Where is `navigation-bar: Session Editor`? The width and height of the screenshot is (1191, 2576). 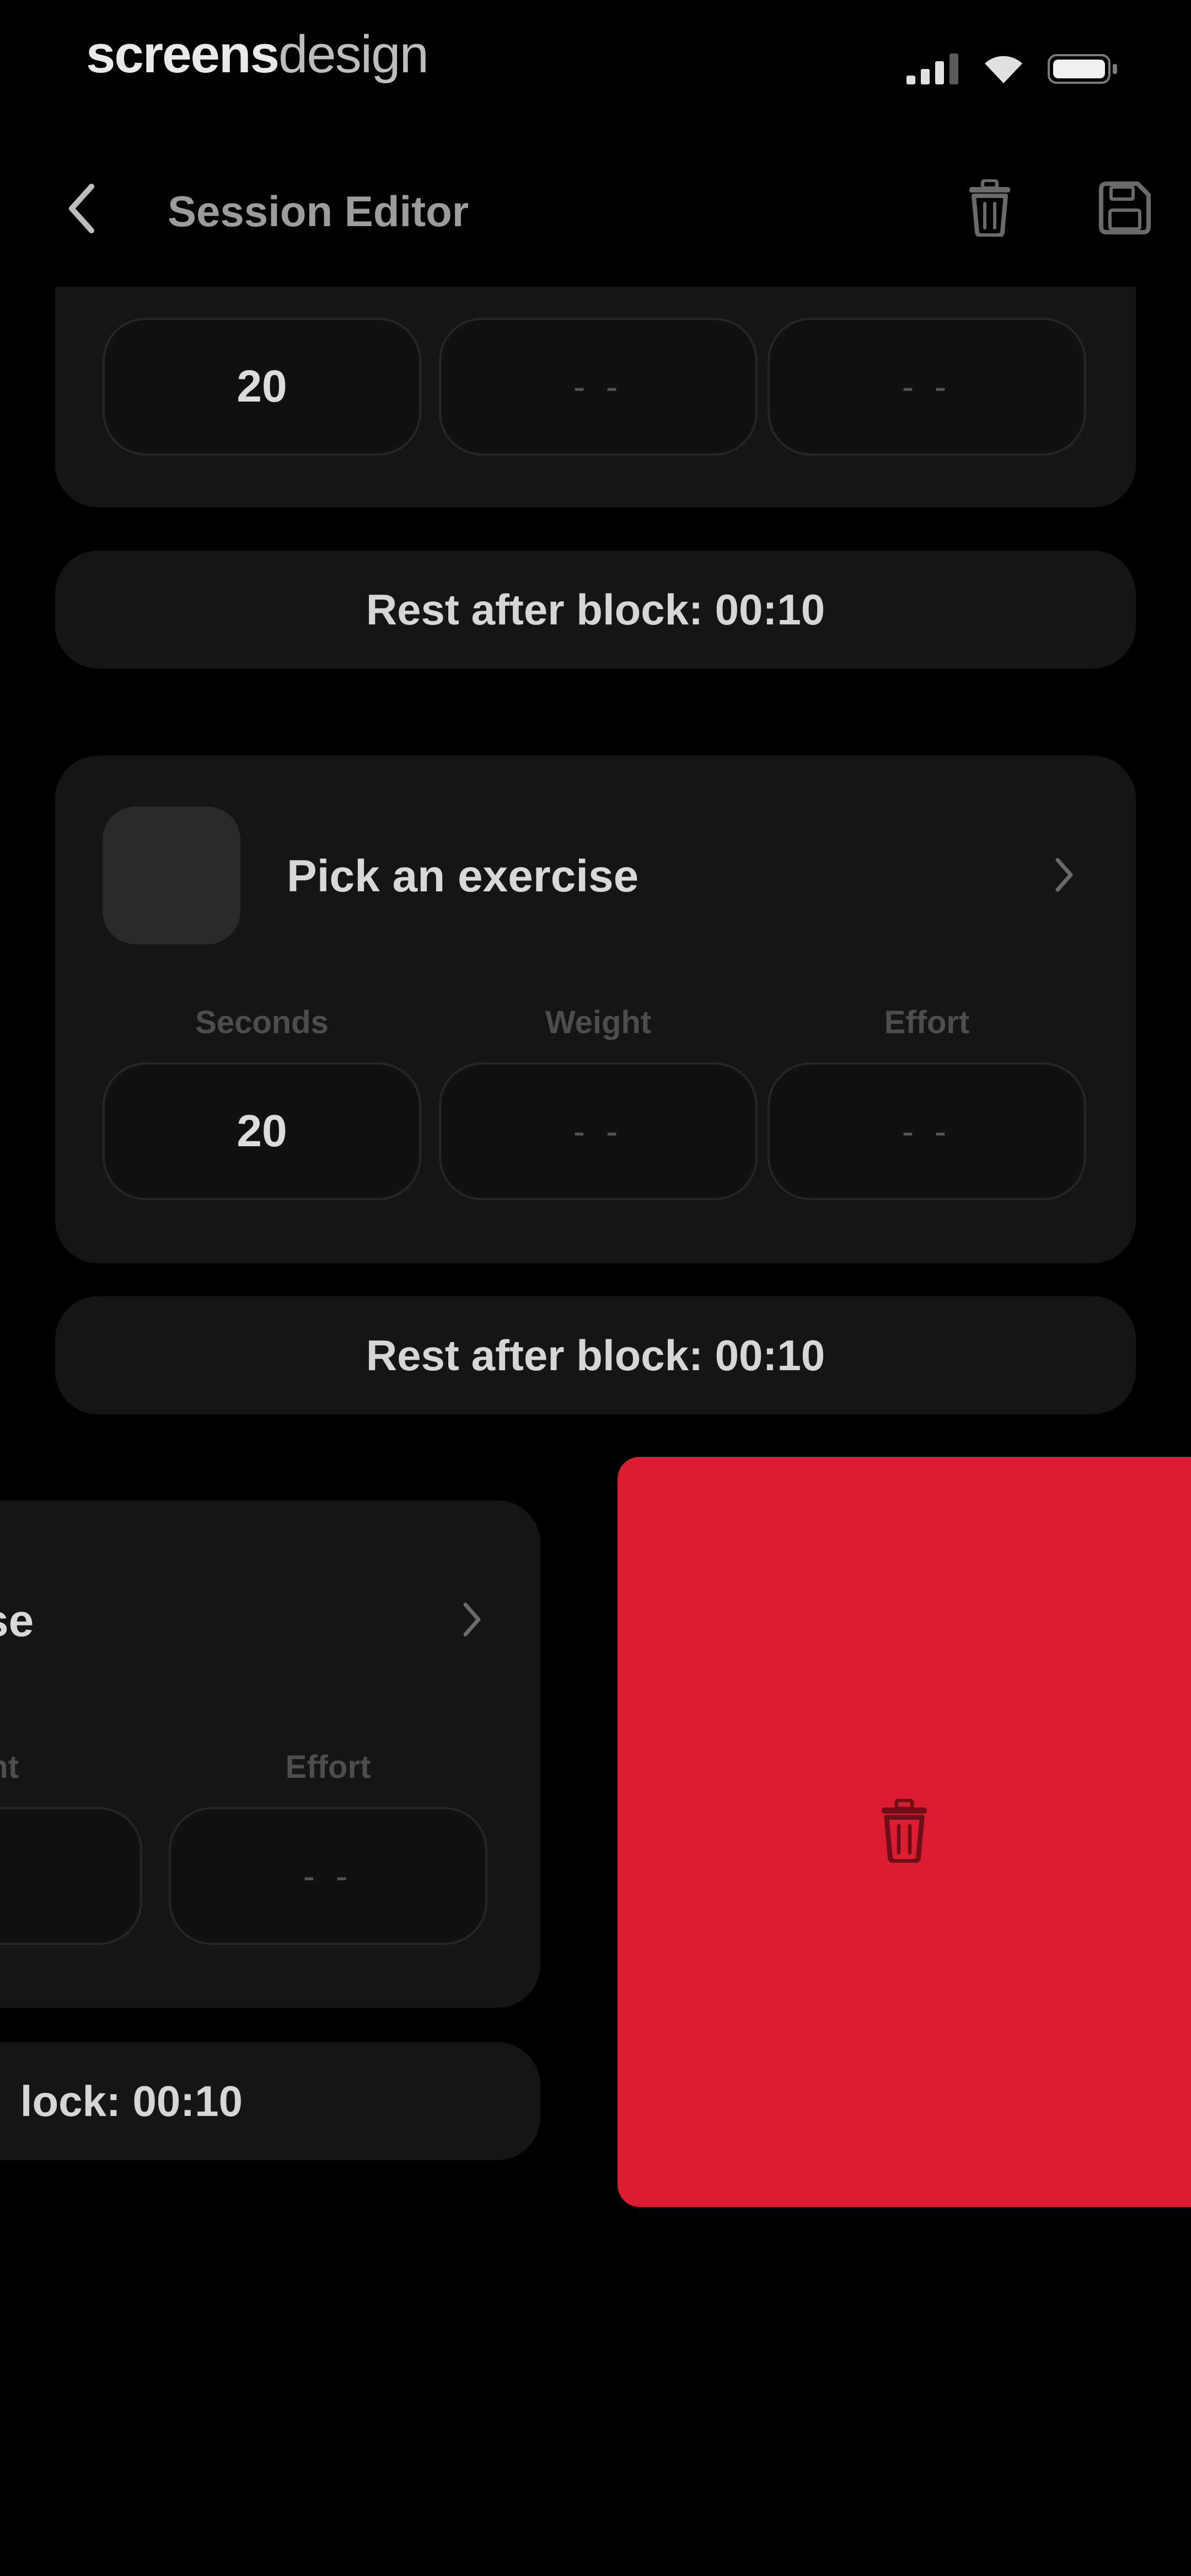 navigation-bar: Session Editor is located at coordinates (595, 209).